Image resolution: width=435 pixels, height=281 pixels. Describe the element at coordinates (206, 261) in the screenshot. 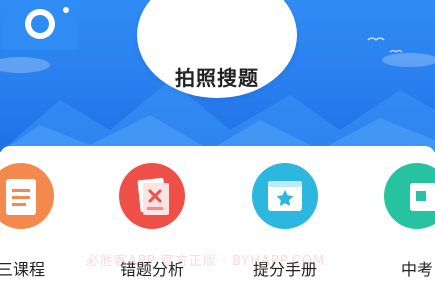

I see `watermark: 必胜客APP 官方正版 · BYHAPP.COM` at that location.